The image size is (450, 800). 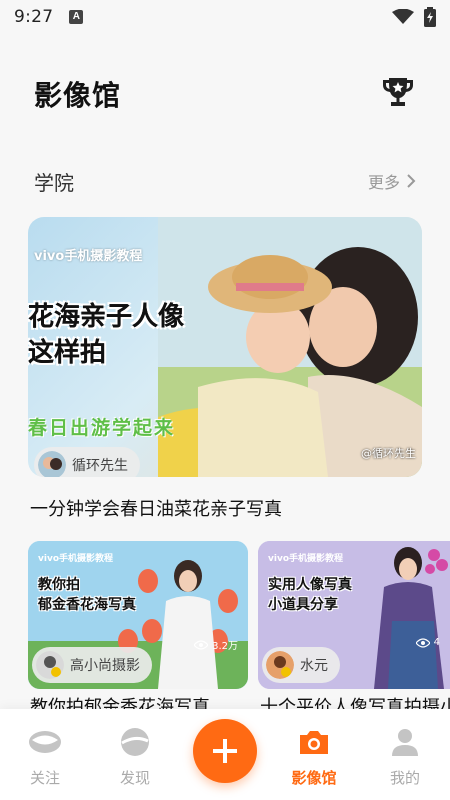 What do you see at coordinates (430, 17) in the screenshot?
I see `battery-icon` at bounding box center [430, 17].